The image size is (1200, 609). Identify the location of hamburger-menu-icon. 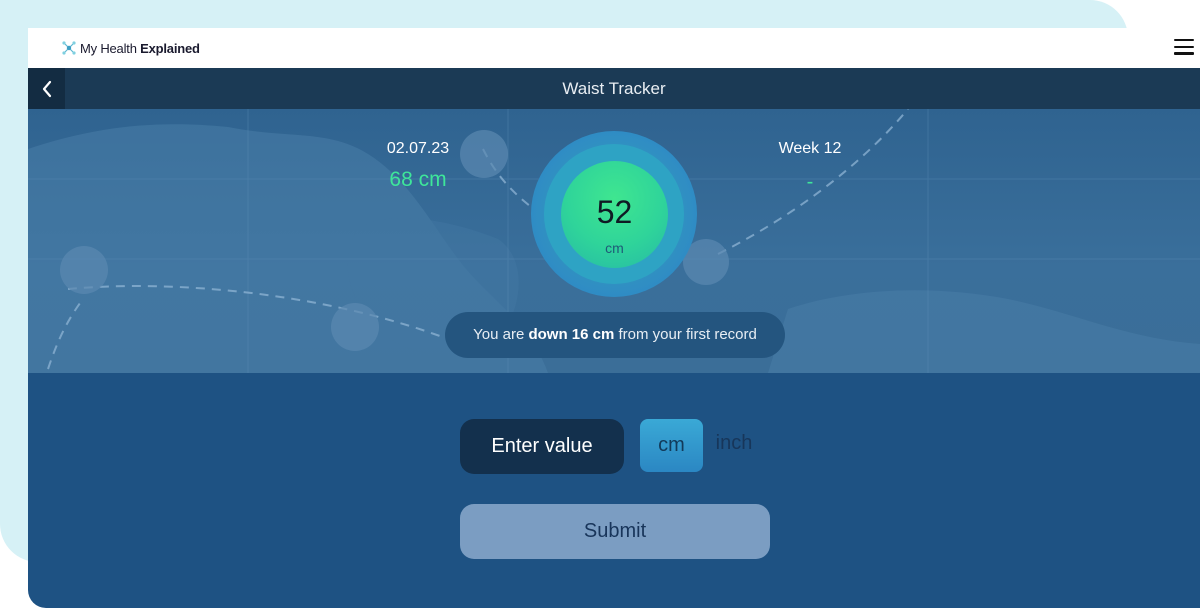
(1184, 47).